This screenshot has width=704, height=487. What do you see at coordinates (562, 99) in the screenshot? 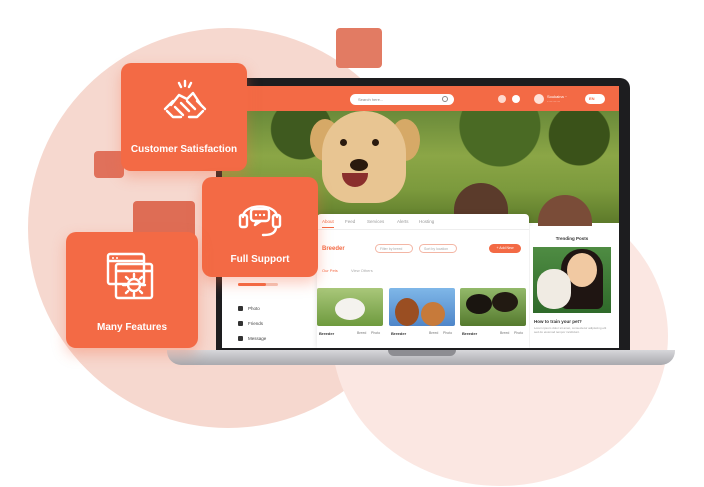
I see `user-name: Soukaina ·· ··········` at bounding box center [562, 99].